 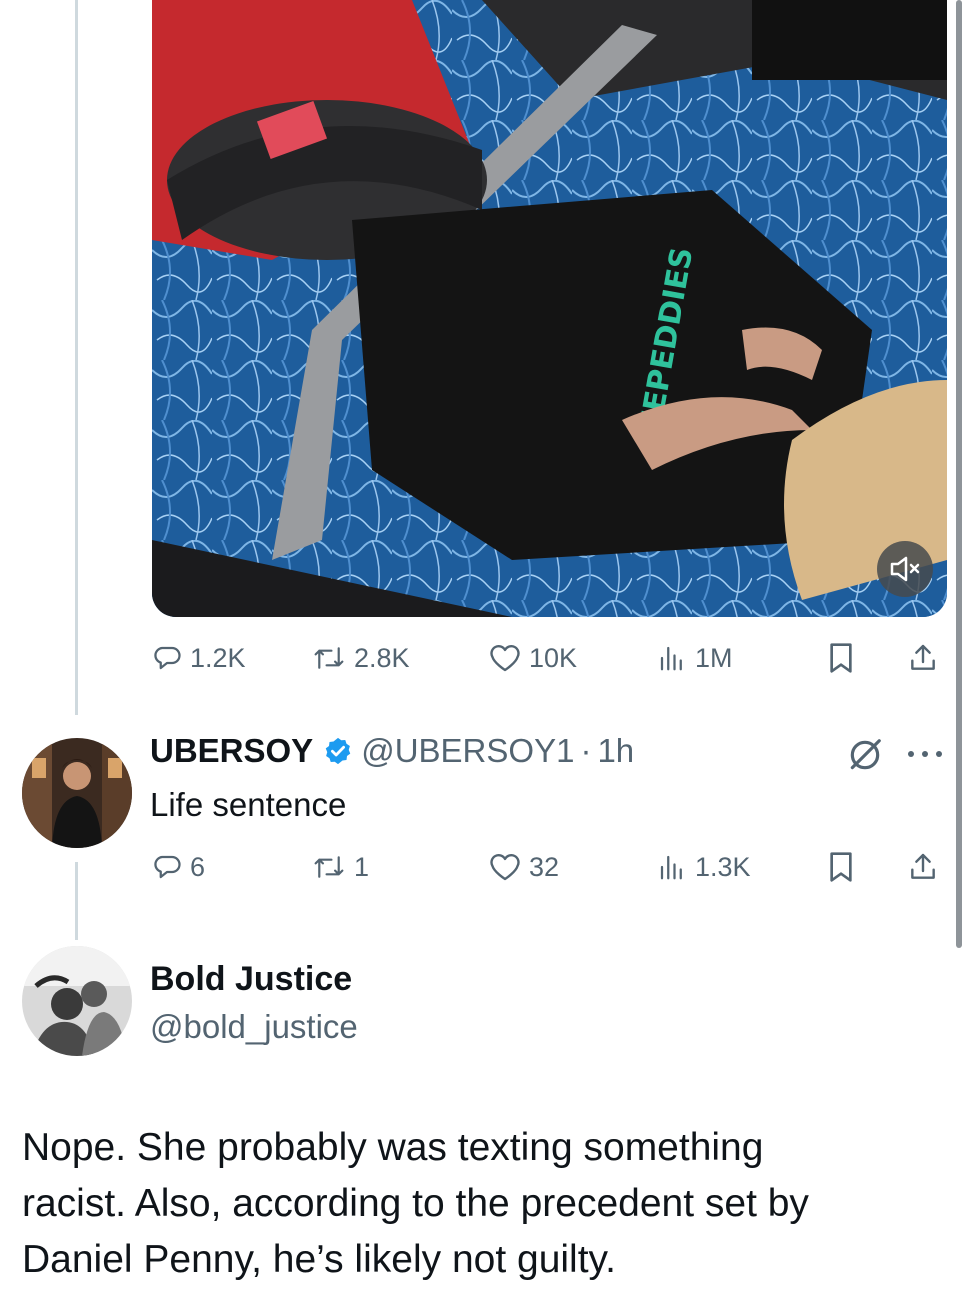 I want to click on verified-badge-icon, so click(x=338, y=751).